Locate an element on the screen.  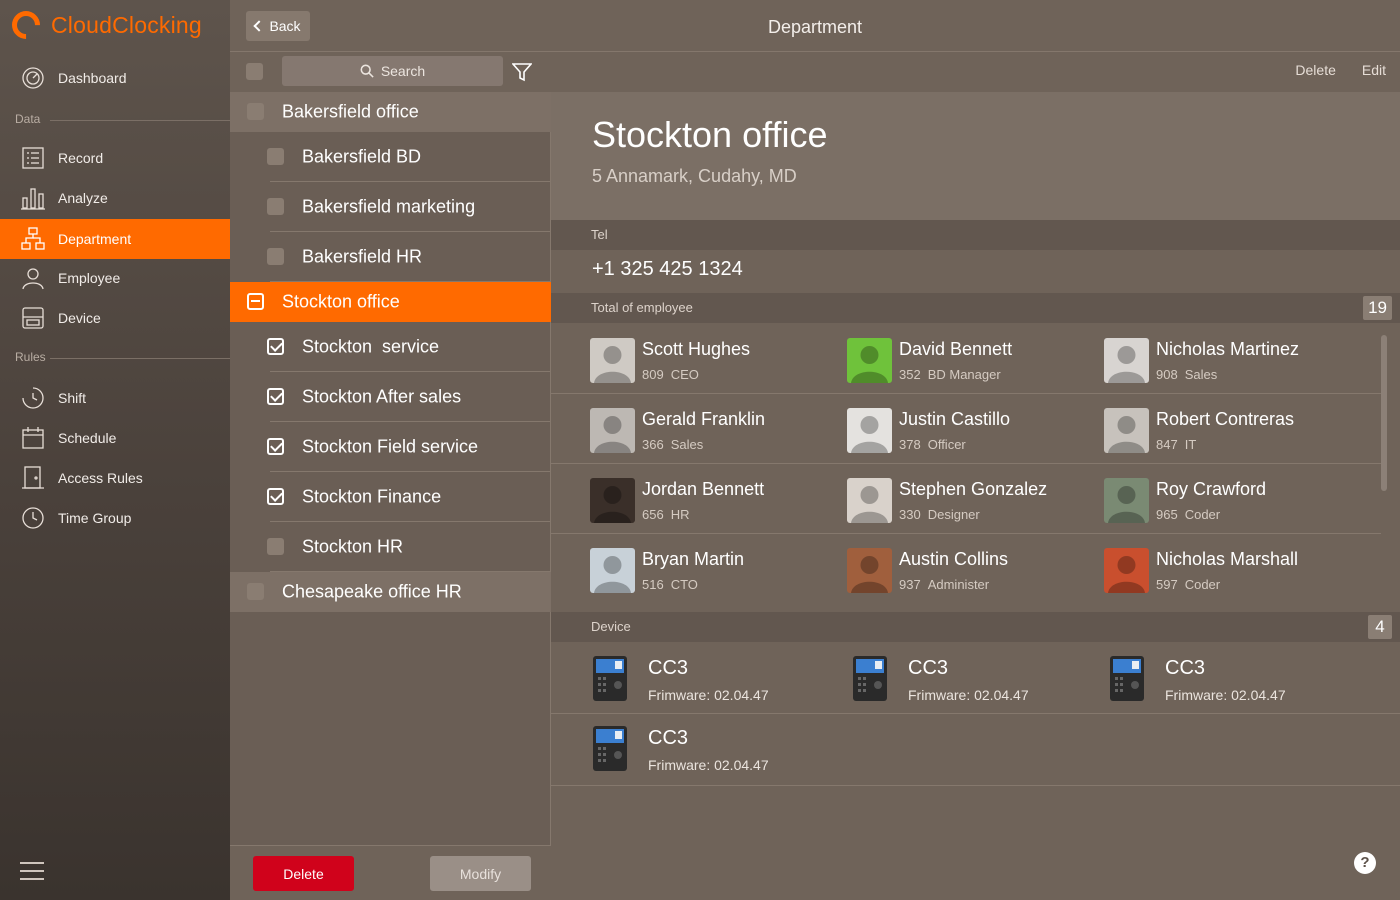
menu-icon is located at coordinates (32, 871).